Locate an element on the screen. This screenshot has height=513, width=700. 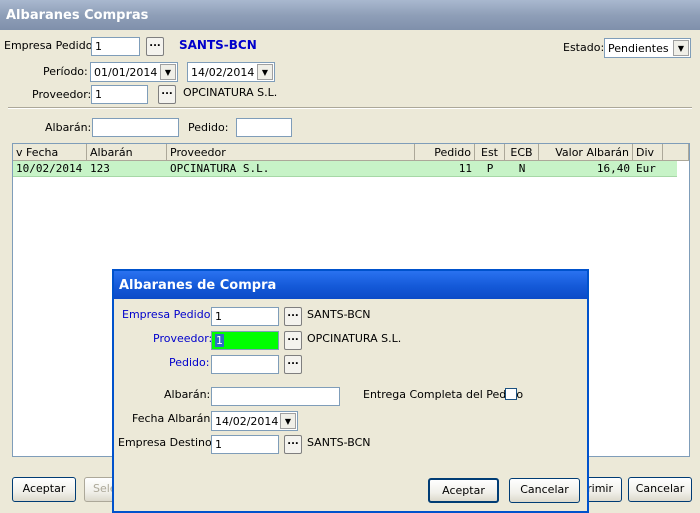
dialog-entrega-label: Entrega Completa del Pedido is located at coordinates (443, 394).